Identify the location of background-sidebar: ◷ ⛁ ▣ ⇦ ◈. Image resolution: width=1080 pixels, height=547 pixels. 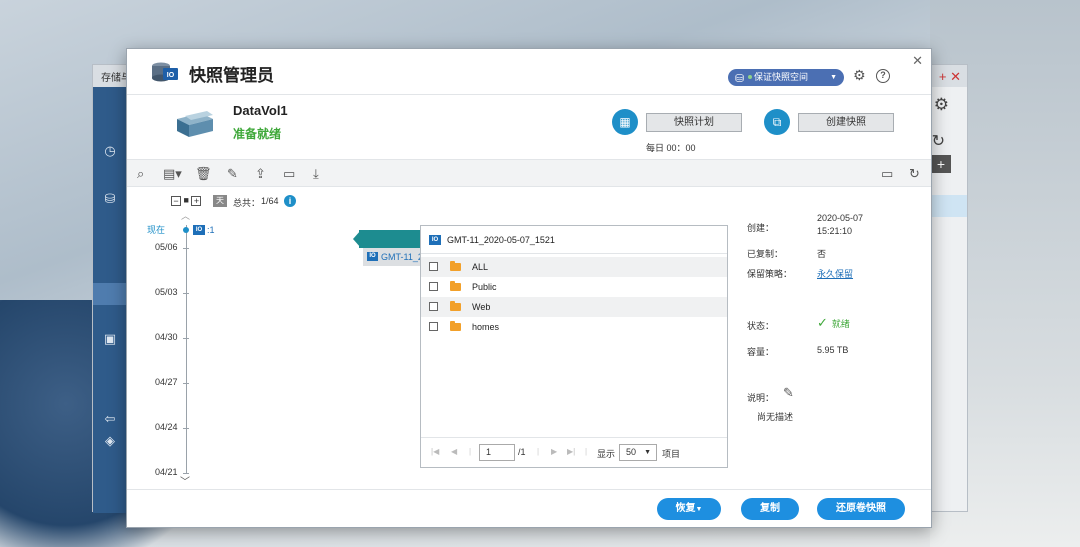
(110, 300).